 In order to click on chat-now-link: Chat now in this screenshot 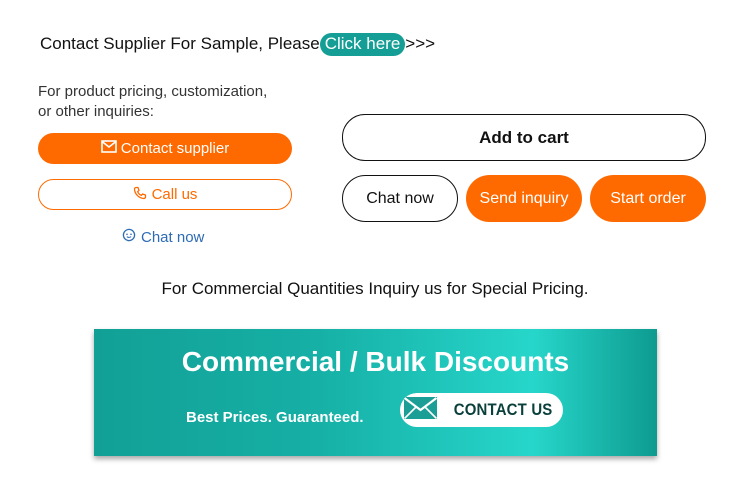, I will do `click(163, 237)`.